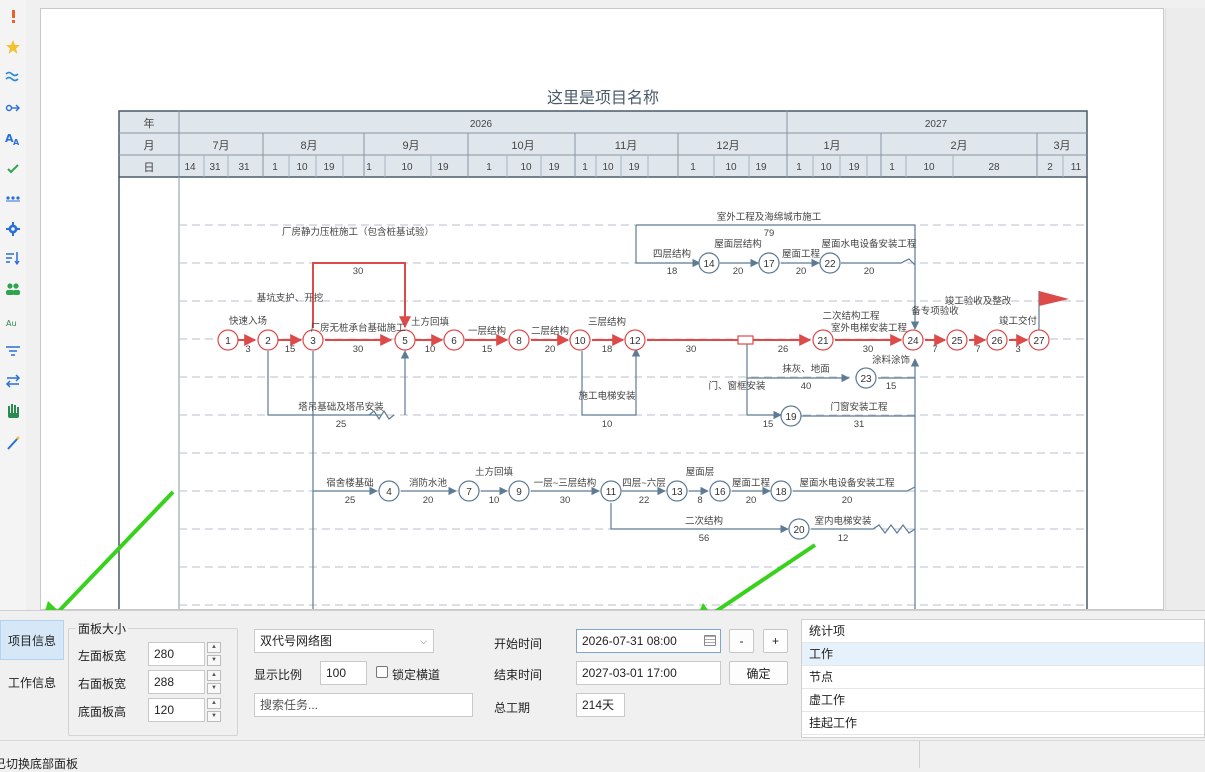  What do you see at coordinates (648, 673) in the screenshot?
I see `end-time-input: 2027-03-01 17:00` at bounding box center [648, 673].